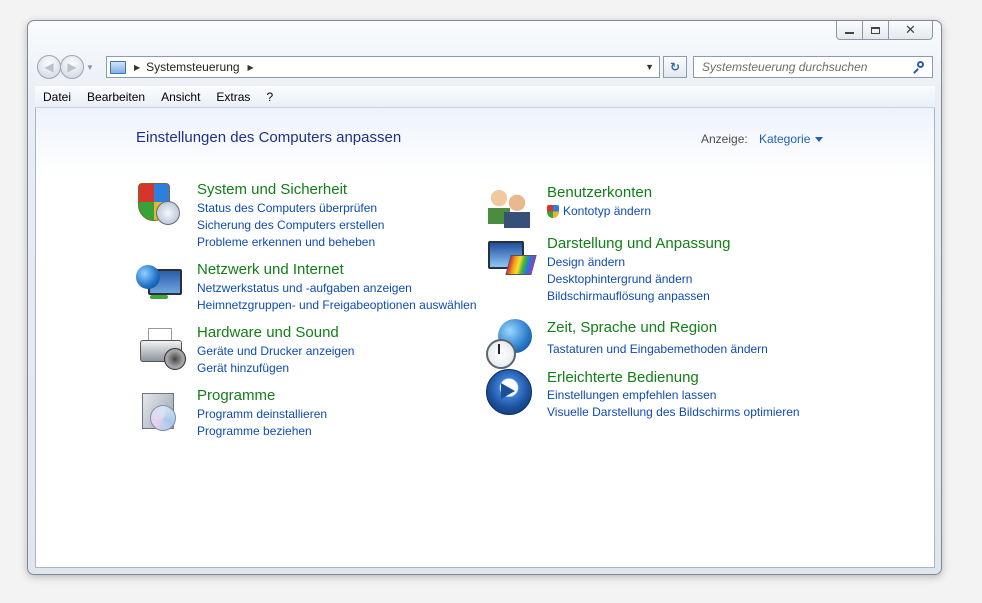 The height and width of the screenshot is (603, 982). I want to click on category-link: Einstellungen empfehlen lassen, so click(631, 395).